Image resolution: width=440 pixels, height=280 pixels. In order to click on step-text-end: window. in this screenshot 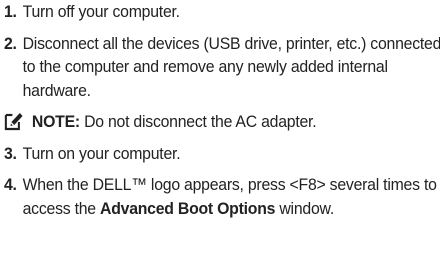, I will do `click(304, 208)`.